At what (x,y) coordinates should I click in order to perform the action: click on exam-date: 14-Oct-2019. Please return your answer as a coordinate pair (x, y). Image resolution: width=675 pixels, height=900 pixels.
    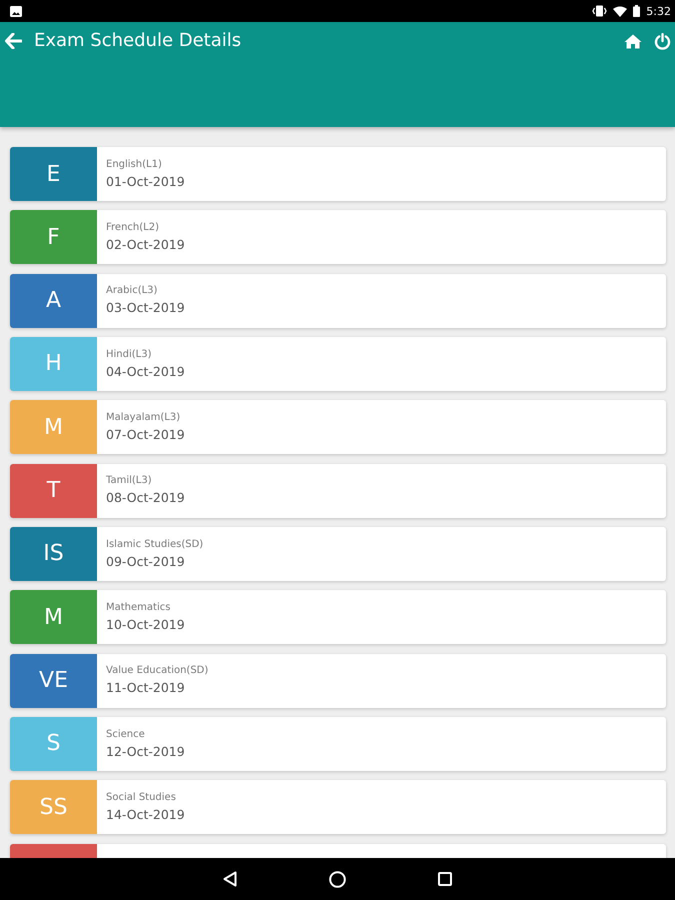
    Looking at the image, I should click on (145, 815).